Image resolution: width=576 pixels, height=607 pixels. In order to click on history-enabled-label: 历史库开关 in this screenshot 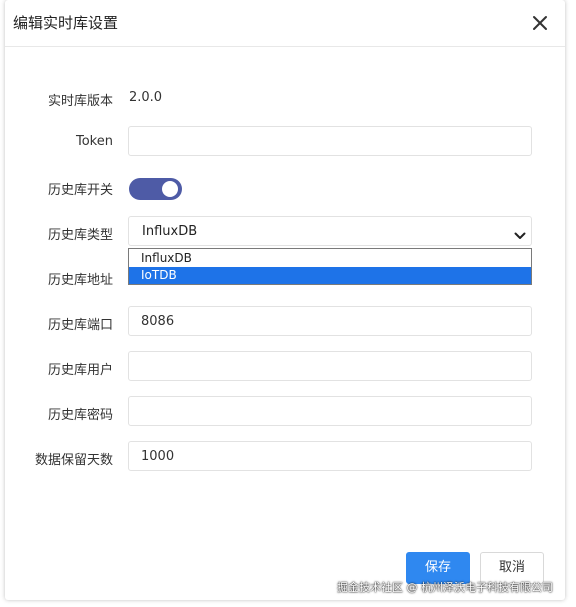, I will do `click(80, 190)`.